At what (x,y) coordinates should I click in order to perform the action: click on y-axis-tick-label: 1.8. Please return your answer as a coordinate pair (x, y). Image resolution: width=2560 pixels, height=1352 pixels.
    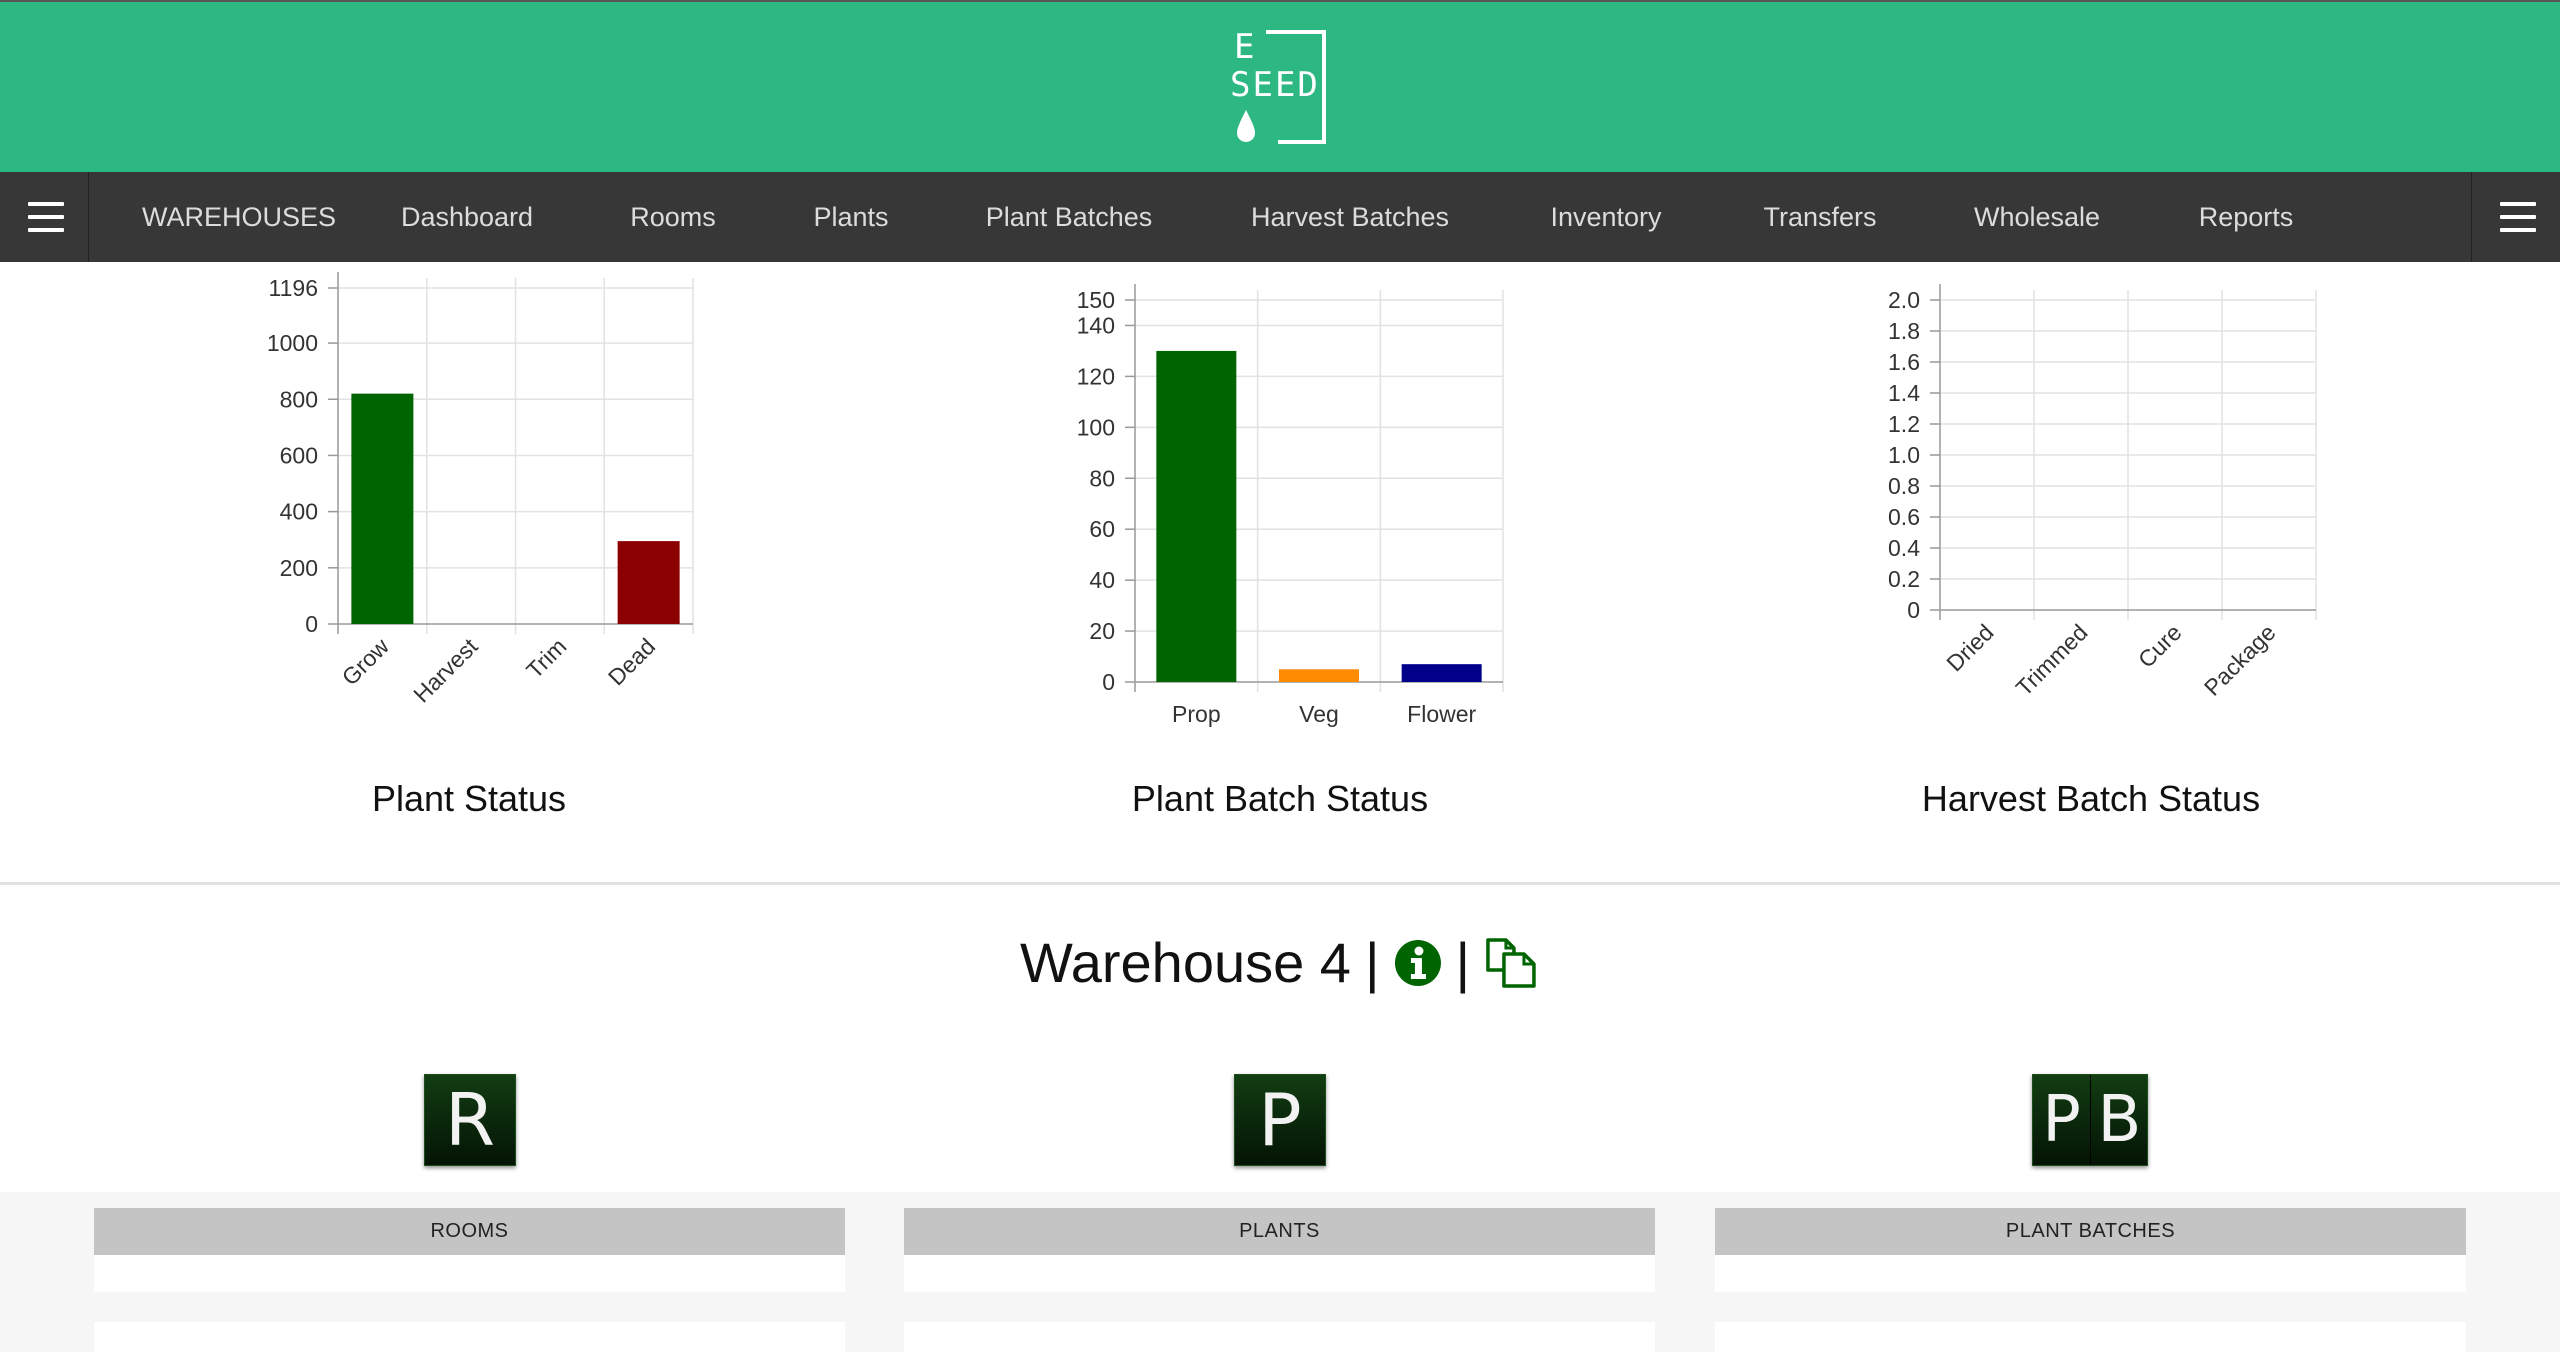
    Looking at the image, I should click on (1904, 331).